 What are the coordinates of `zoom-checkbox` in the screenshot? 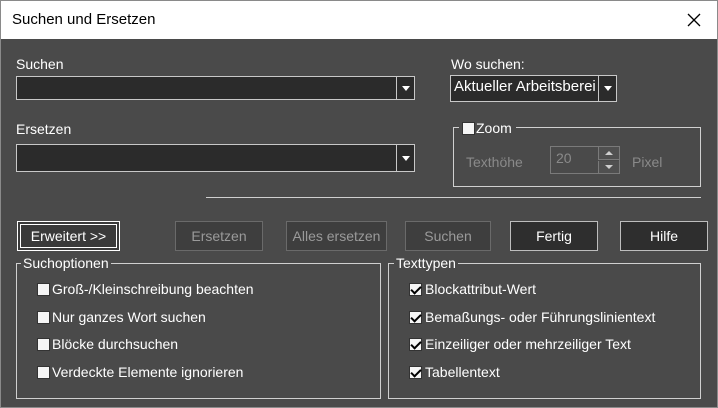 It's located at (468, 128).